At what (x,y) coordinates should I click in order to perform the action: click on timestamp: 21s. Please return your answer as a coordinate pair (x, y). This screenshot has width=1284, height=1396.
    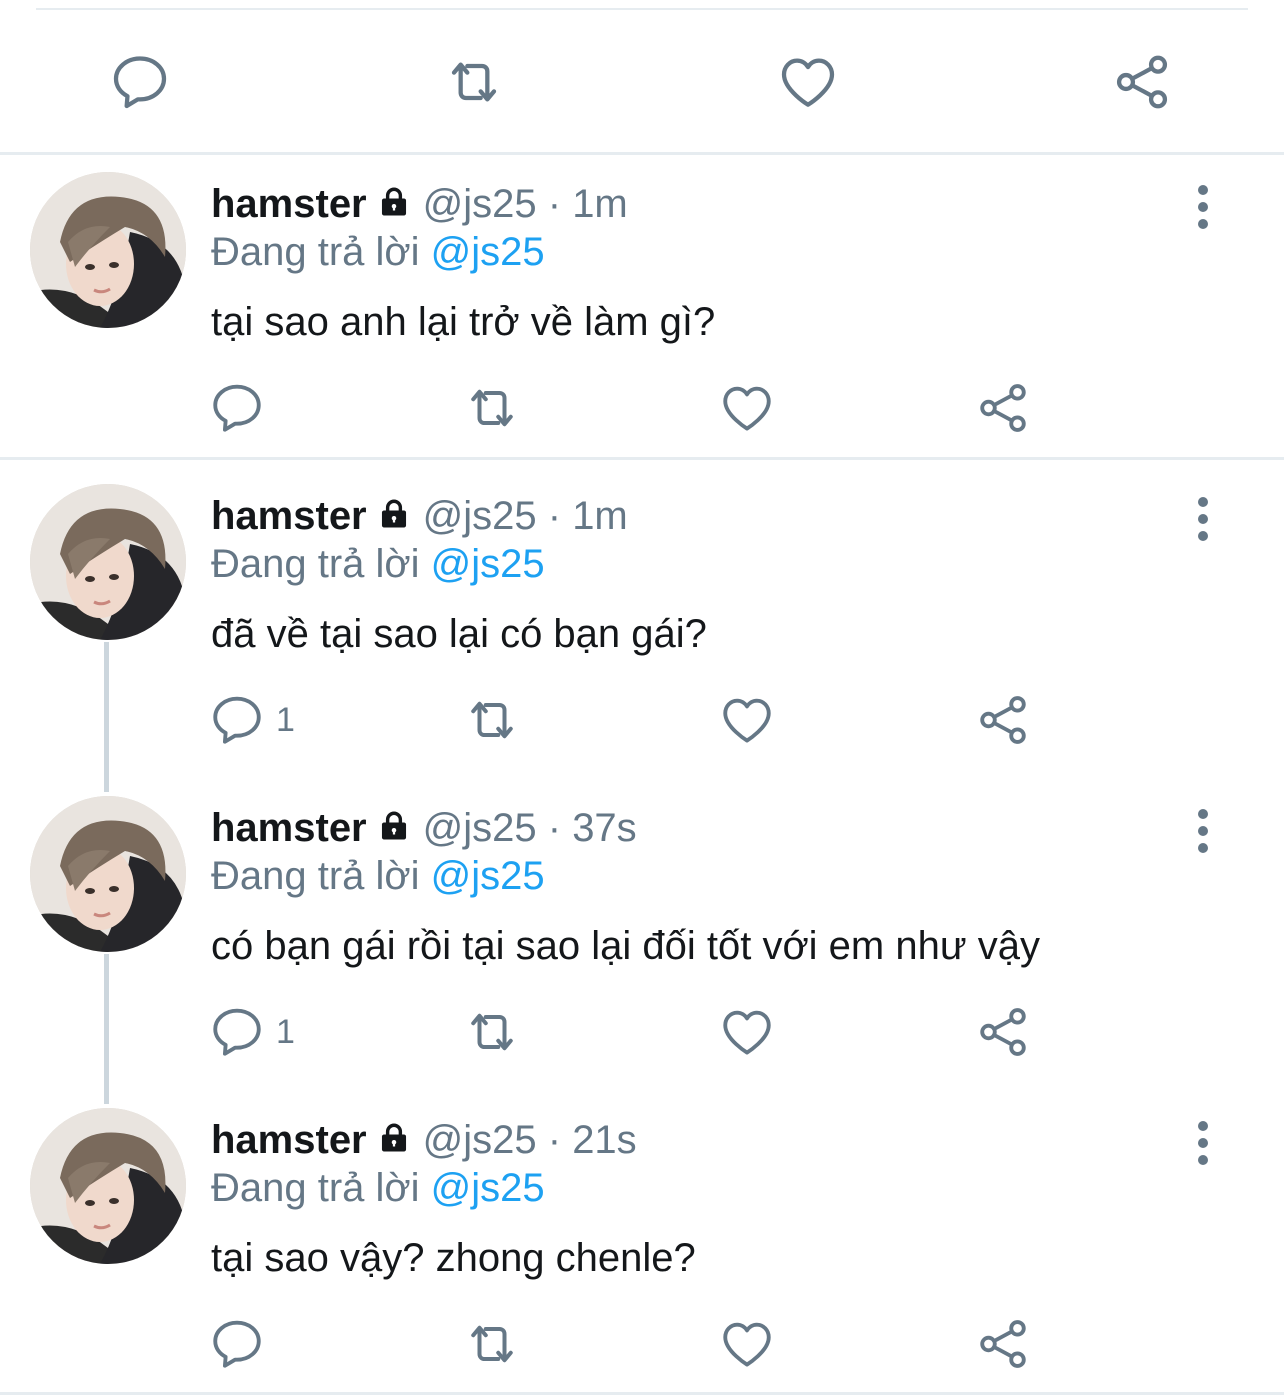
    Looking at the image, I should click on (604, 1140).